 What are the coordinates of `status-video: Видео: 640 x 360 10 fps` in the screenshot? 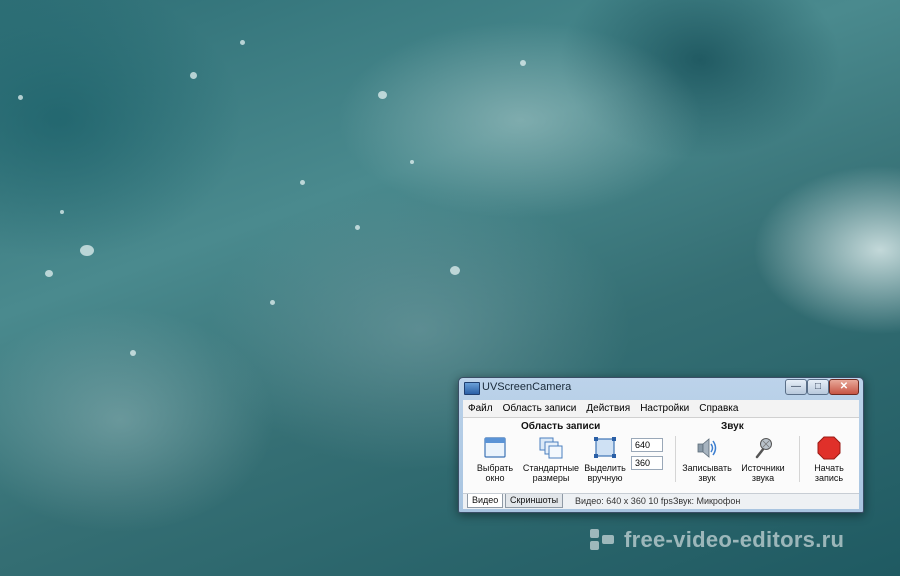 It's located at (624, 501).